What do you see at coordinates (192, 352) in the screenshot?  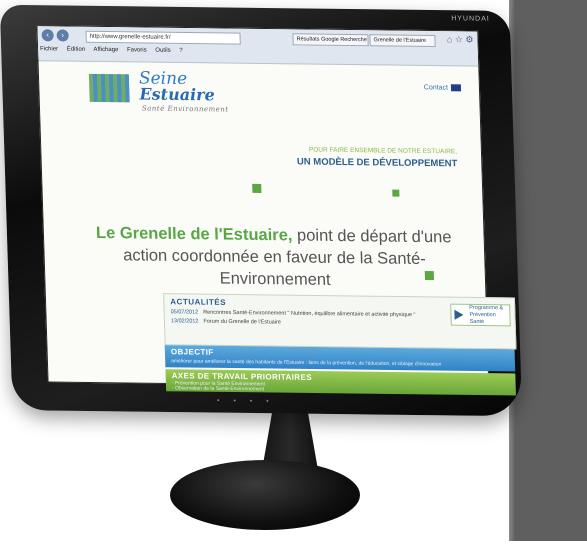 I see `objectif-title: OBJECTIF` at bounding box center [192, 352].